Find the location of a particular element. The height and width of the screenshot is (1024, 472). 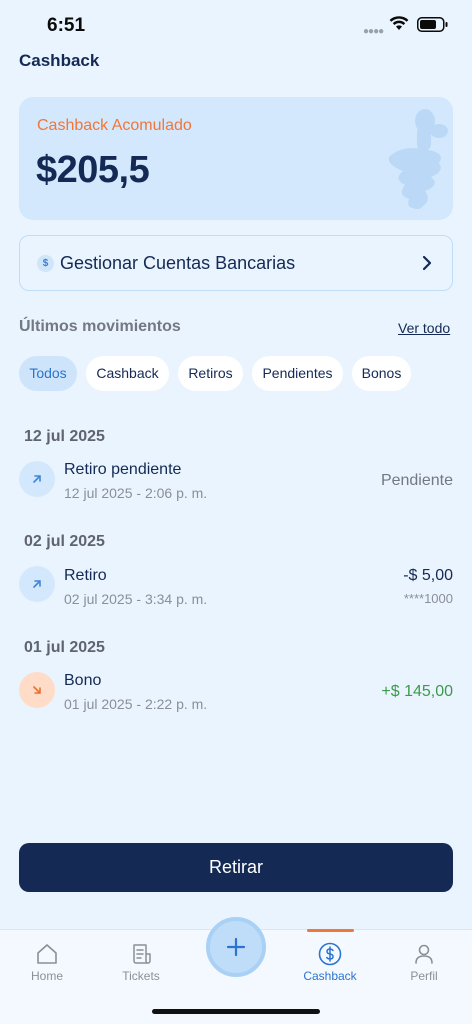

manage-bank-accounts-button: $ Gestionar Cuentas Bancarias is located at coordinates (236, 263).